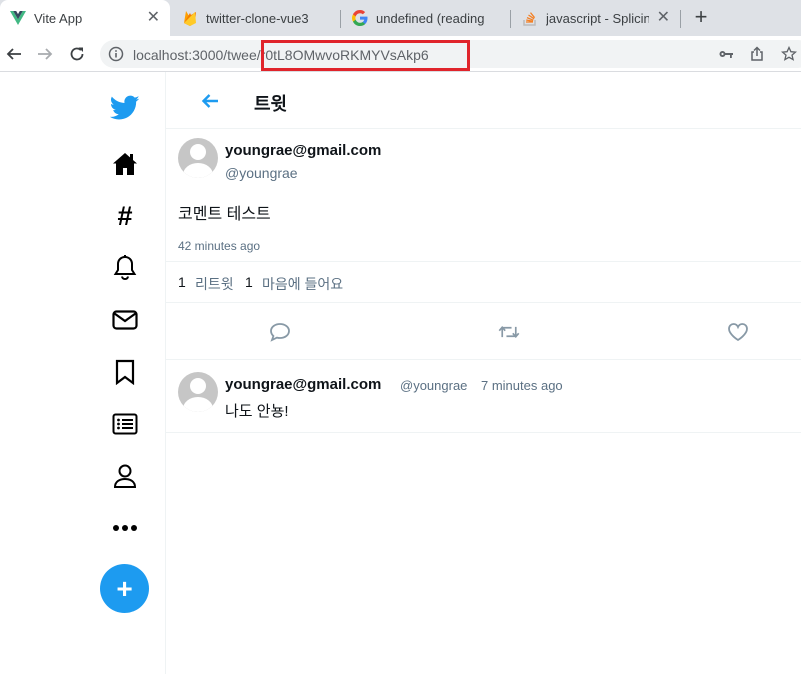  I want to click on tweet-author-handle: @youngrae, so click(261, 173).